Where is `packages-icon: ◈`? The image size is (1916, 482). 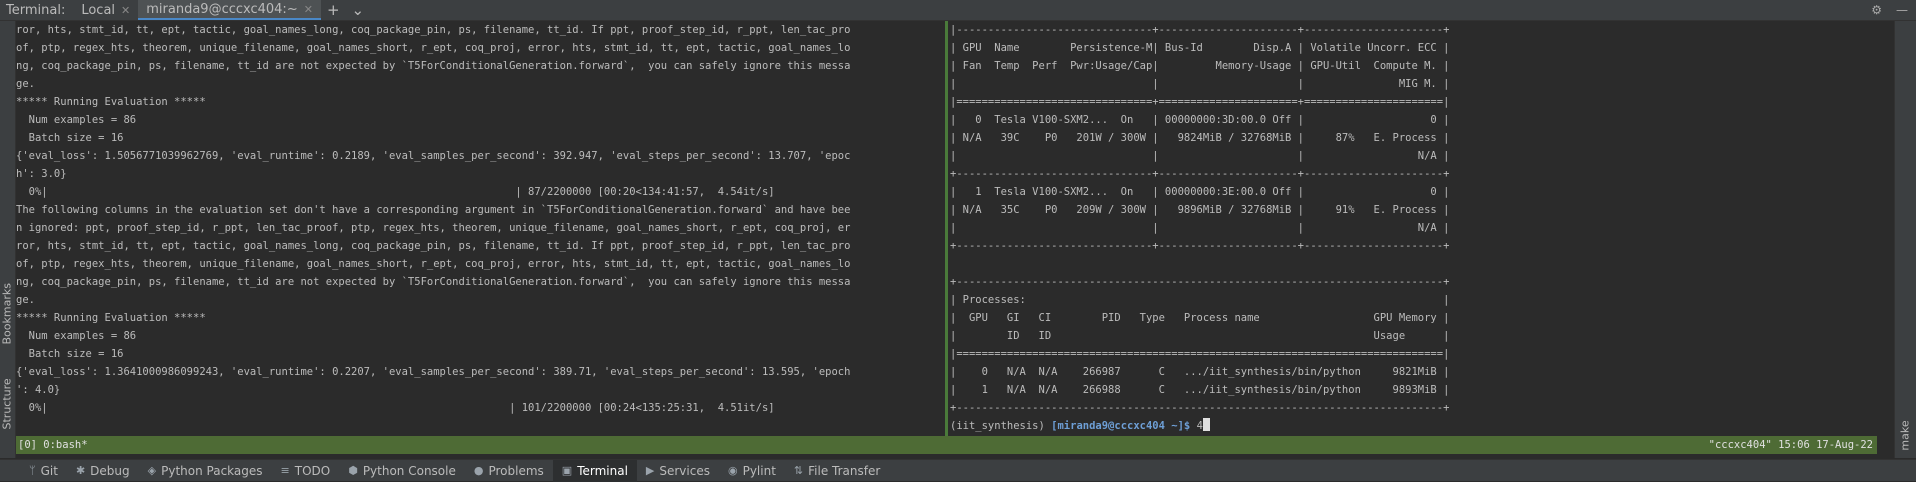
packages-icon: ◈ is located at coordinates (152, 470).